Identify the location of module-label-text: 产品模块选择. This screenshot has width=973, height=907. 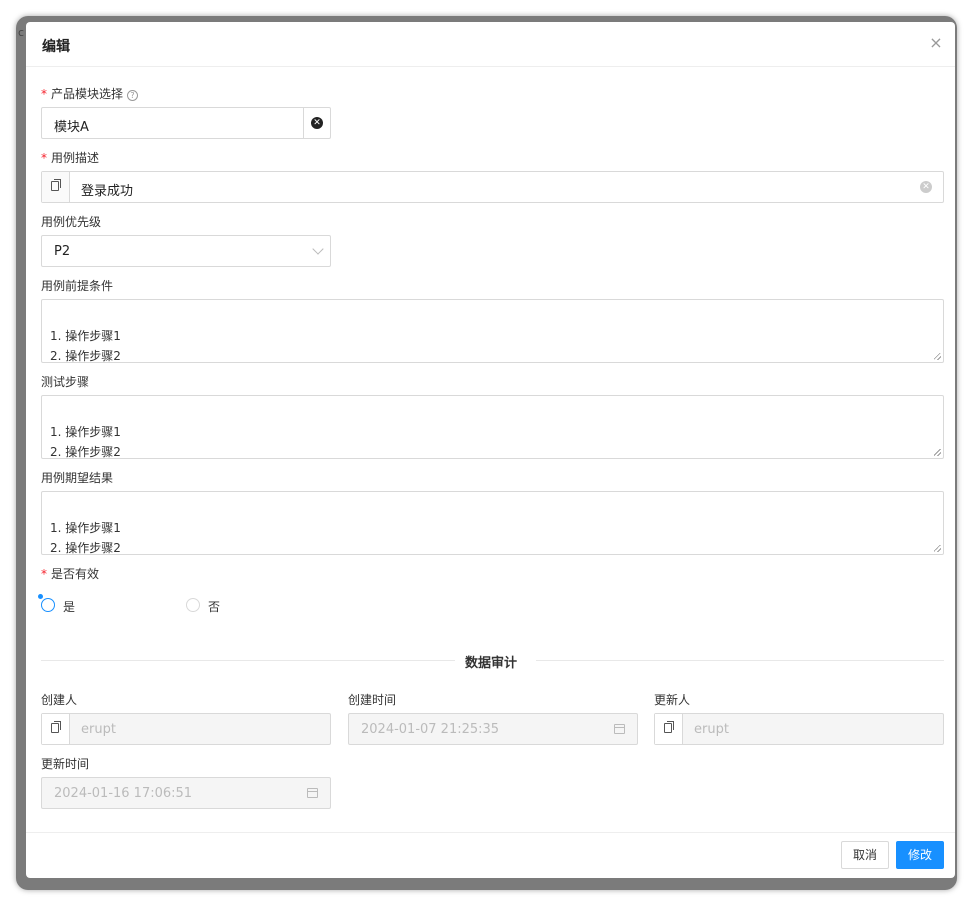
(87, 94).